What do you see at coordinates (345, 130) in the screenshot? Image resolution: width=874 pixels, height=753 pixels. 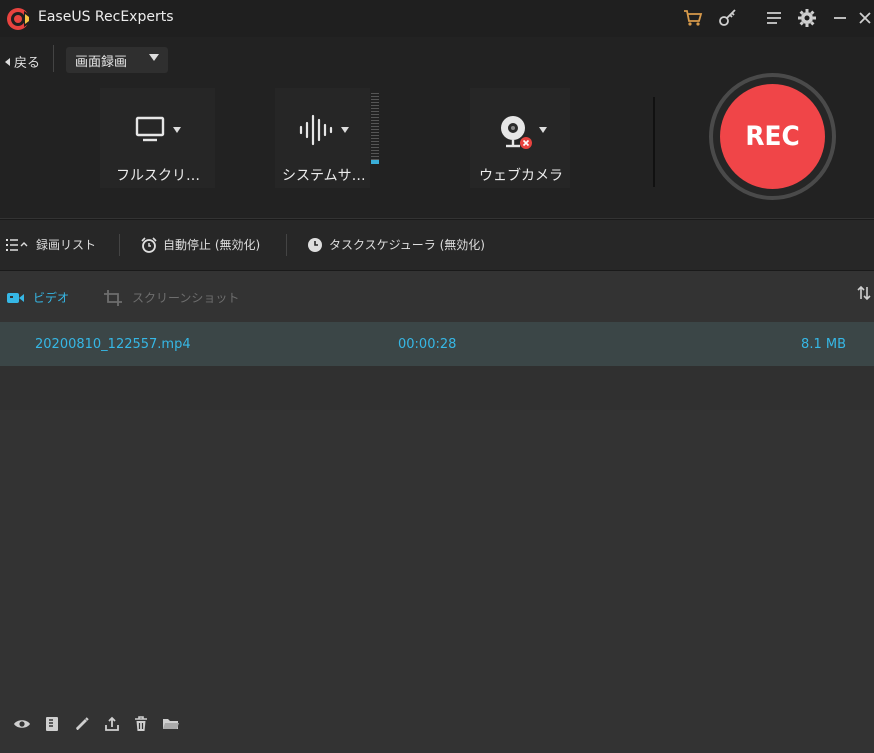 I see `audio-dropdown-icon` at bounding box center [345, 130].